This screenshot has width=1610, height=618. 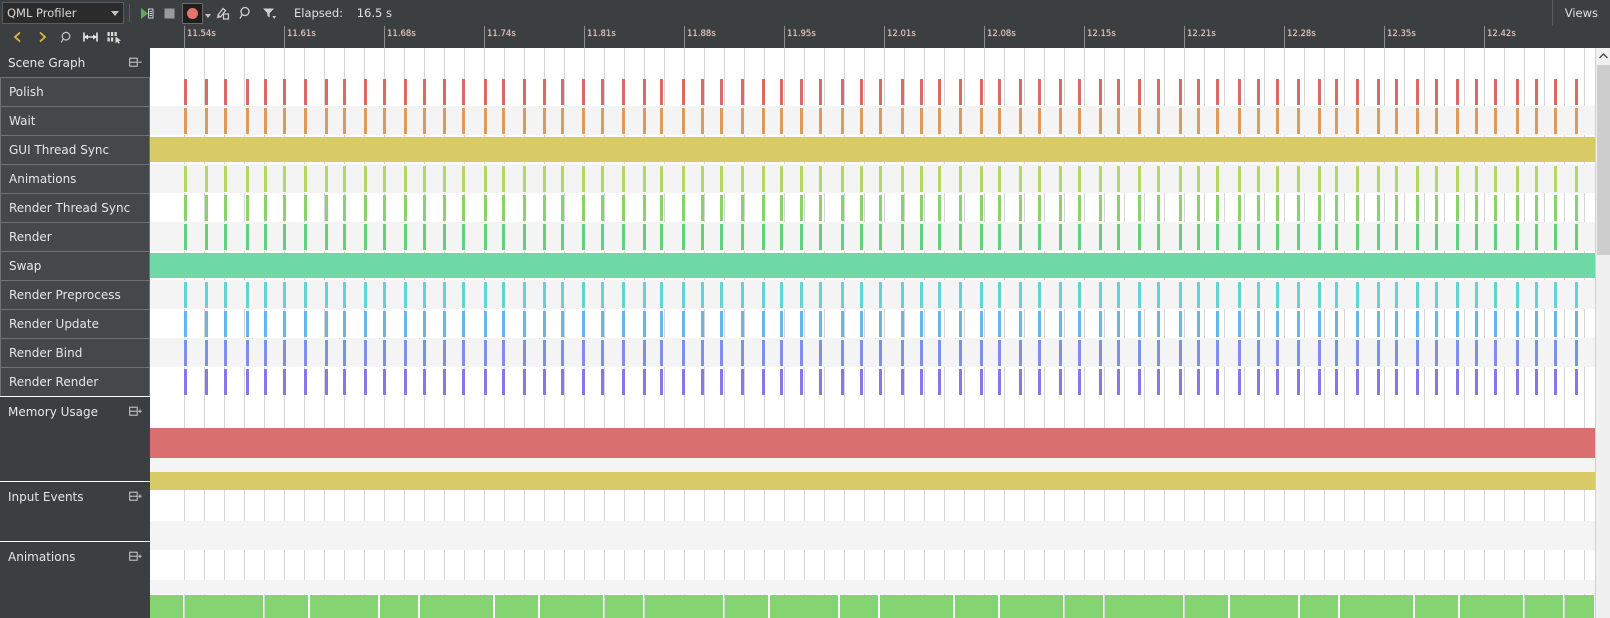 What do you see at coordinates (268, 13) in the screenshot?
I see `filter-button` at bounding box center [268, 13].